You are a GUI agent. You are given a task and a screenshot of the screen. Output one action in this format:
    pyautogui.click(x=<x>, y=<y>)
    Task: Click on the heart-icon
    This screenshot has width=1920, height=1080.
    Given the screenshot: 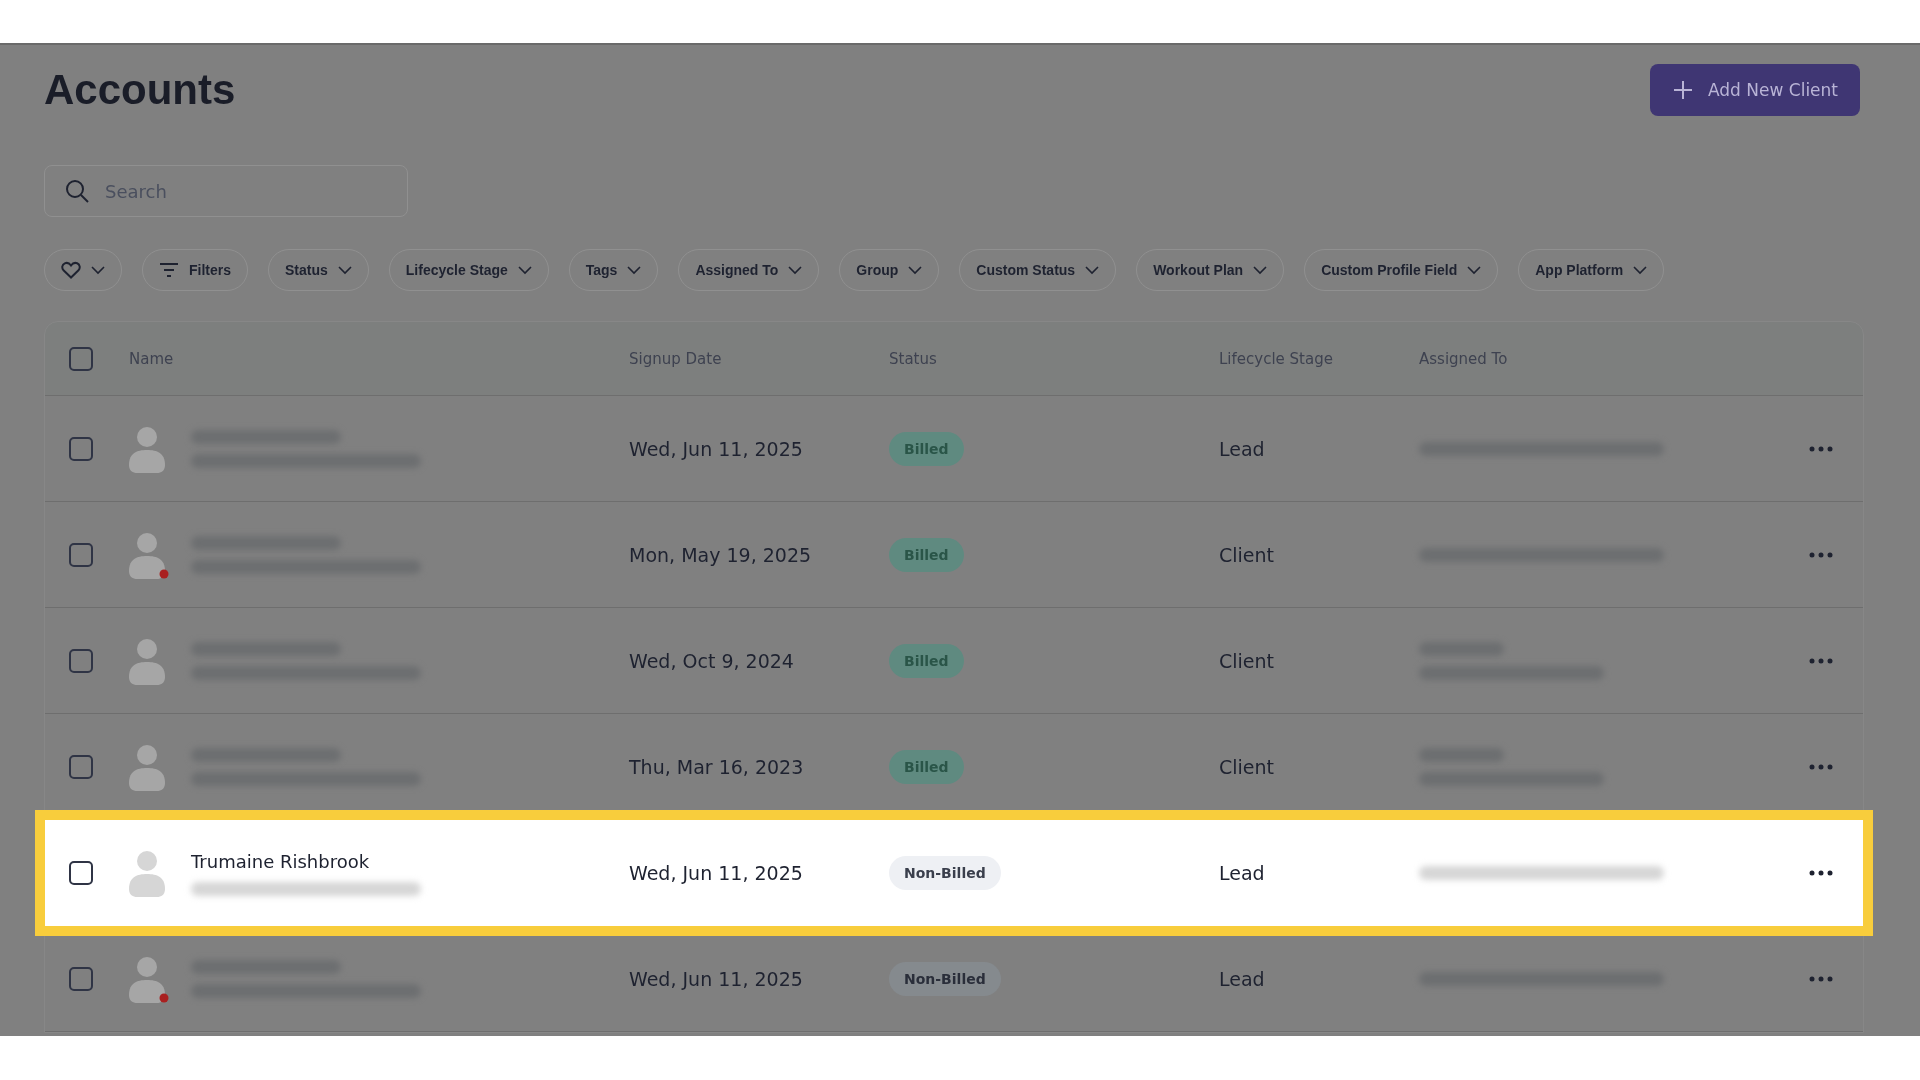 What is the action you would take?
    pyautogui.click(x=71, y=270)
    